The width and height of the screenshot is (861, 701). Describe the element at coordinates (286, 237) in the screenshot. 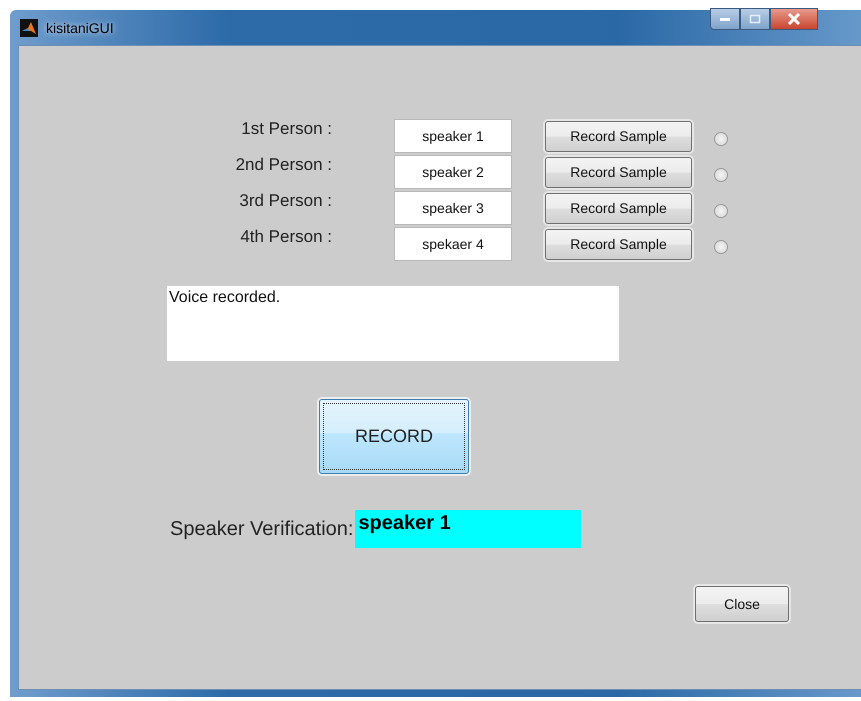

I see `person-label: 4th Person :` at that location.